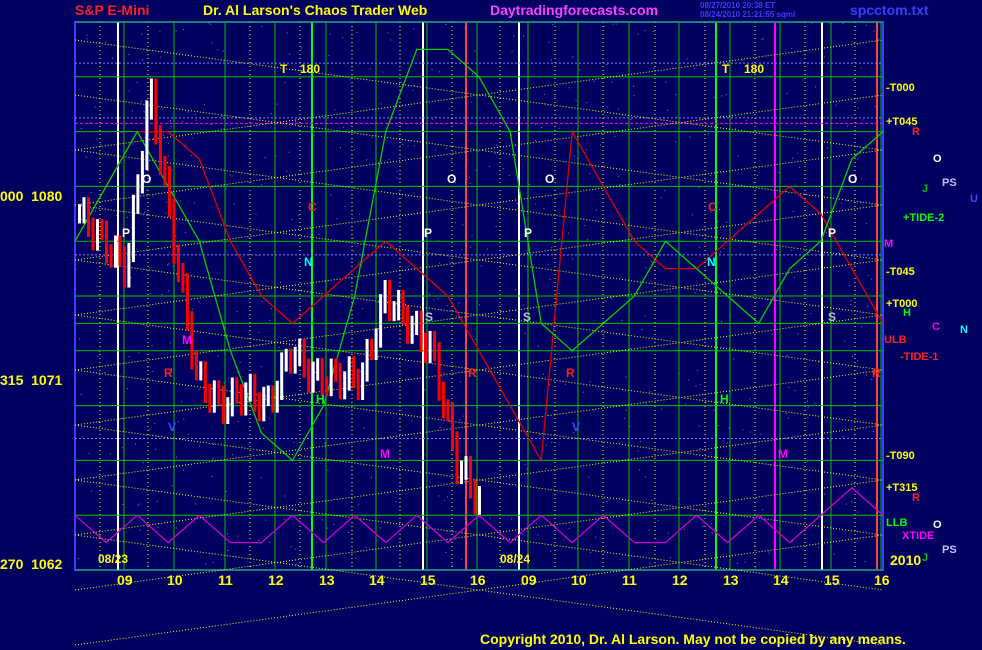 This screenshot has height=650, width=982. What do you see at coordinates (385, 454) in the screenshot?
I see `chart-marker: M` at bounding box center [385, 454].